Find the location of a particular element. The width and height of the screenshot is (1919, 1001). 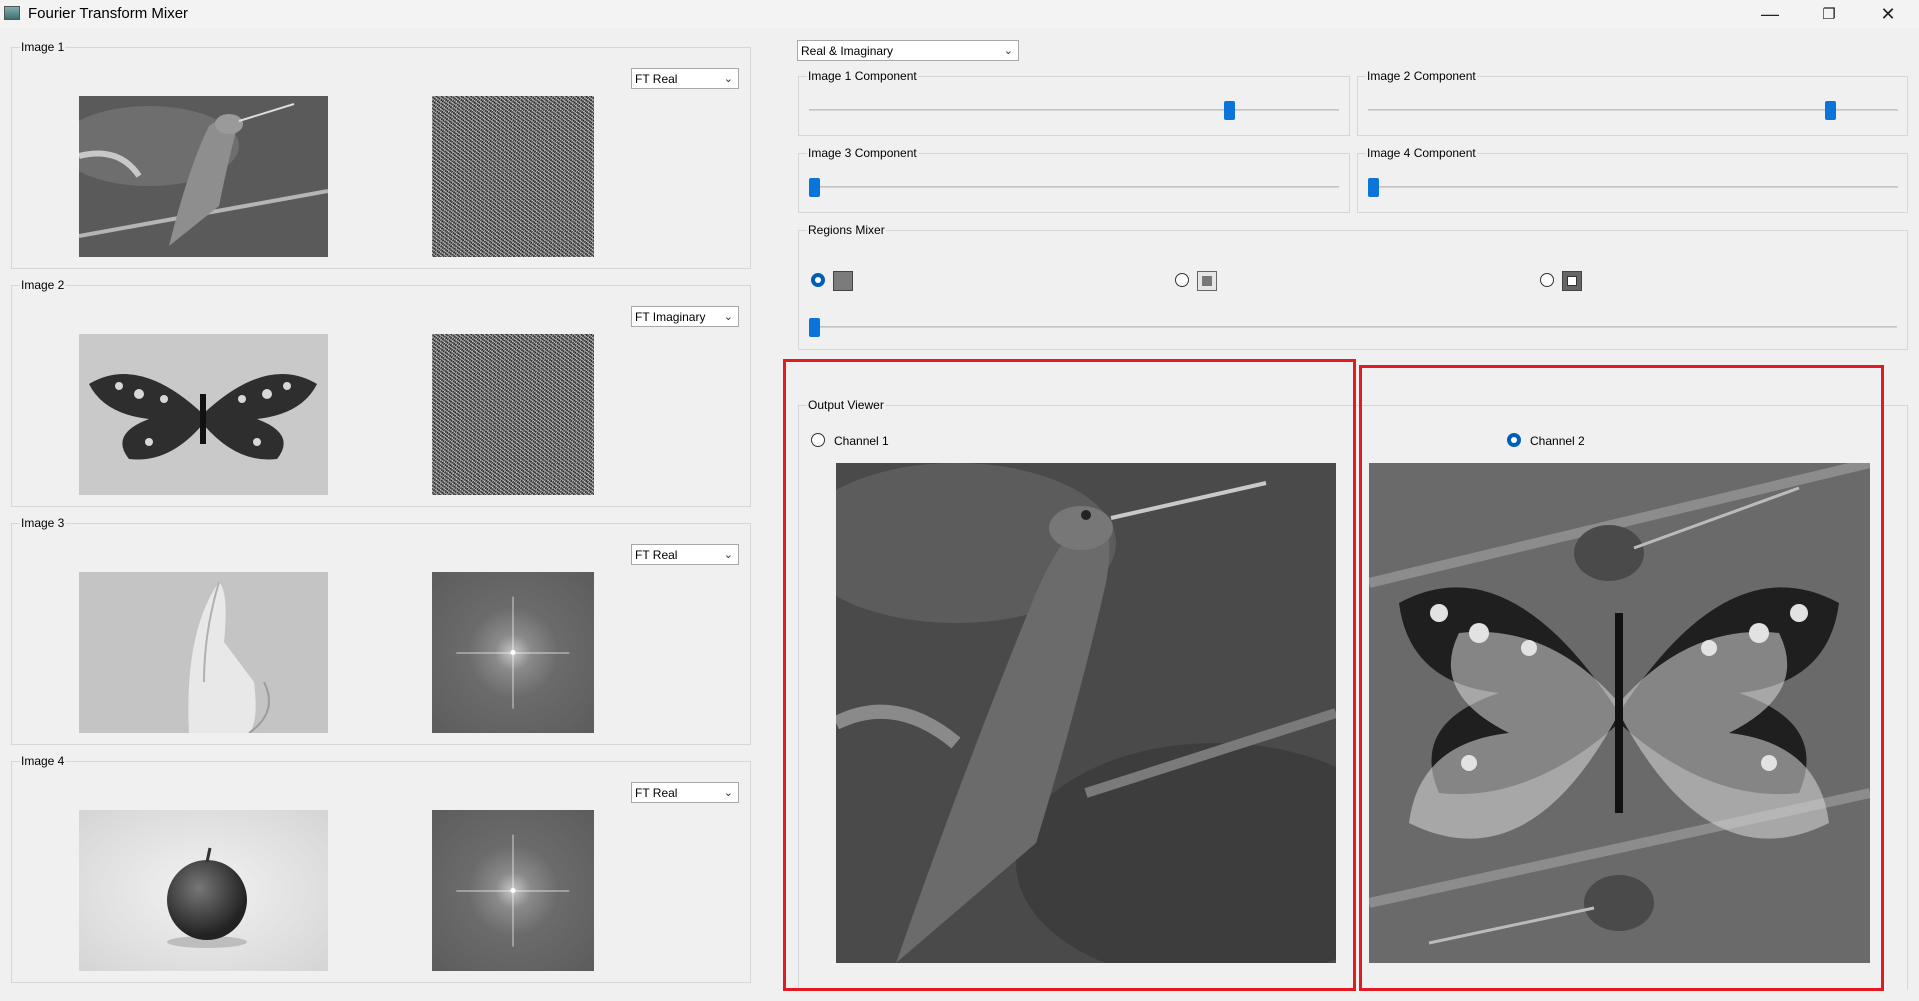

restore-button: ❐ is located at coordinates (1829, 14).